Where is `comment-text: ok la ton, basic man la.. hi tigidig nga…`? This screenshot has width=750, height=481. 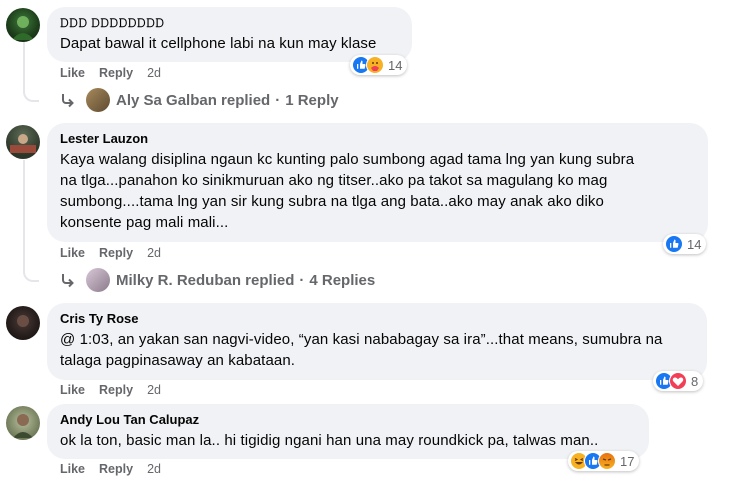
comment-text: ok la ton, basic man la.. hi tigidig nga… is located at coordinates (329, 440).